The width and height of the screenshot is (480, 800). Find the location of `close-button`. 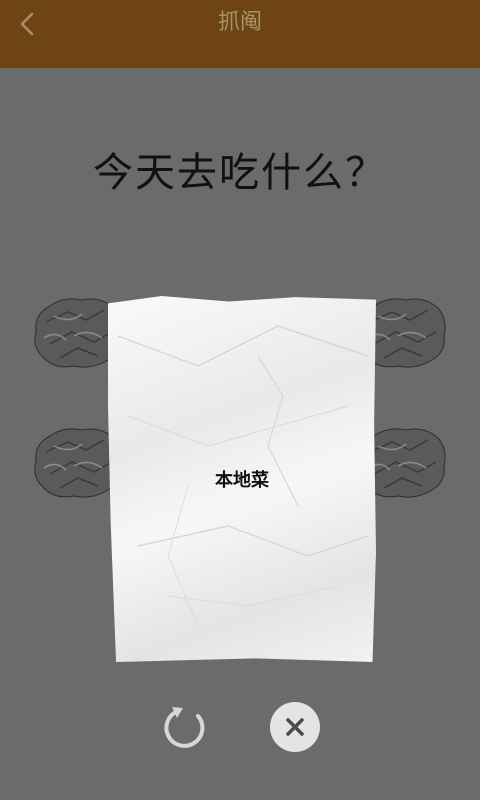

close-button is located at coordinates (295, 727).